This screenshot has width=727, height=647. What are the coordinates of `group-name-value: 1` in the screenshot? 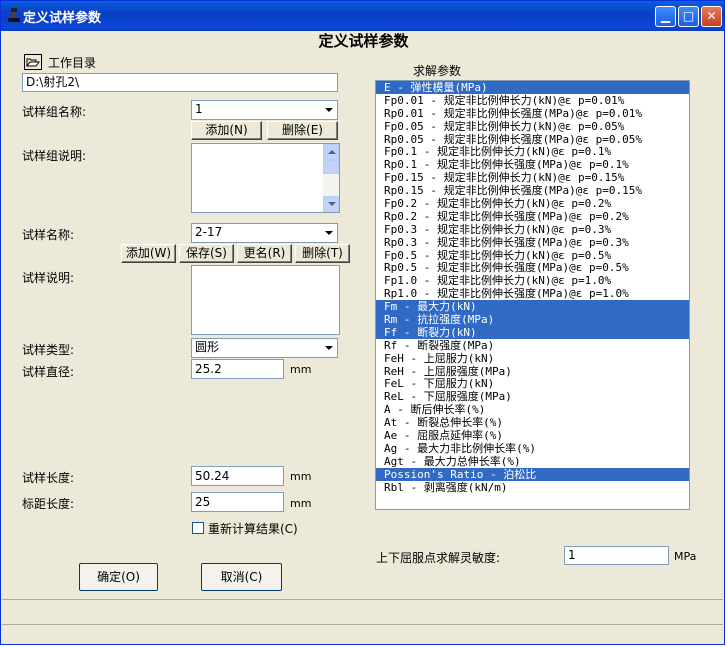 It's located at (199, 109).